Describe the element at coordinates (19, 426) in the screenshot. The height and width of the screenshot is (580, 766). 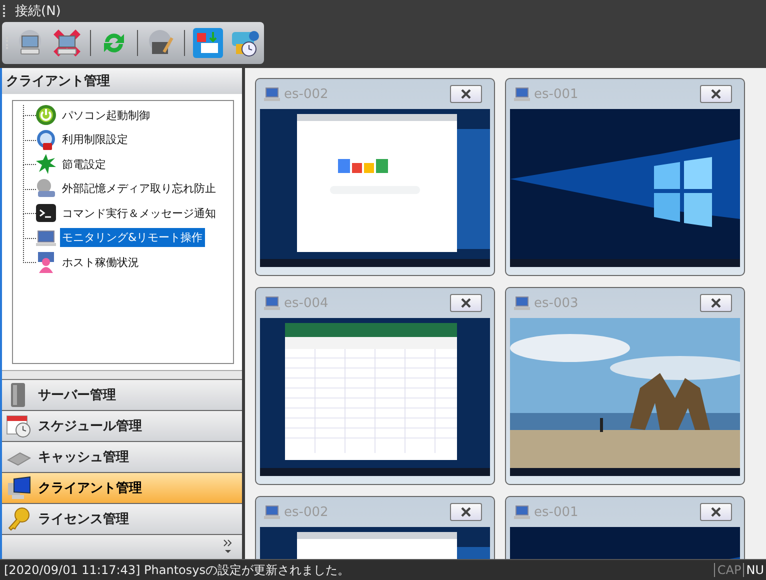
I see `calendar-clock-icon` at that location.